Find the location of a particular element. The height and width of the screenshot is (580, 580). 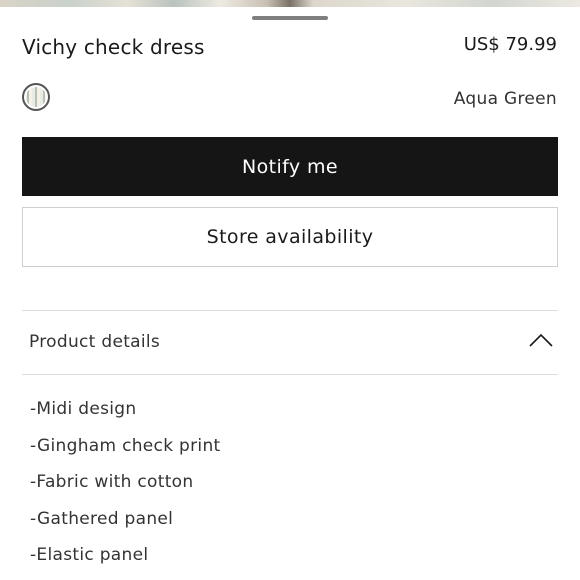

list-item: -Midi design is located at coordinates (83, 409).